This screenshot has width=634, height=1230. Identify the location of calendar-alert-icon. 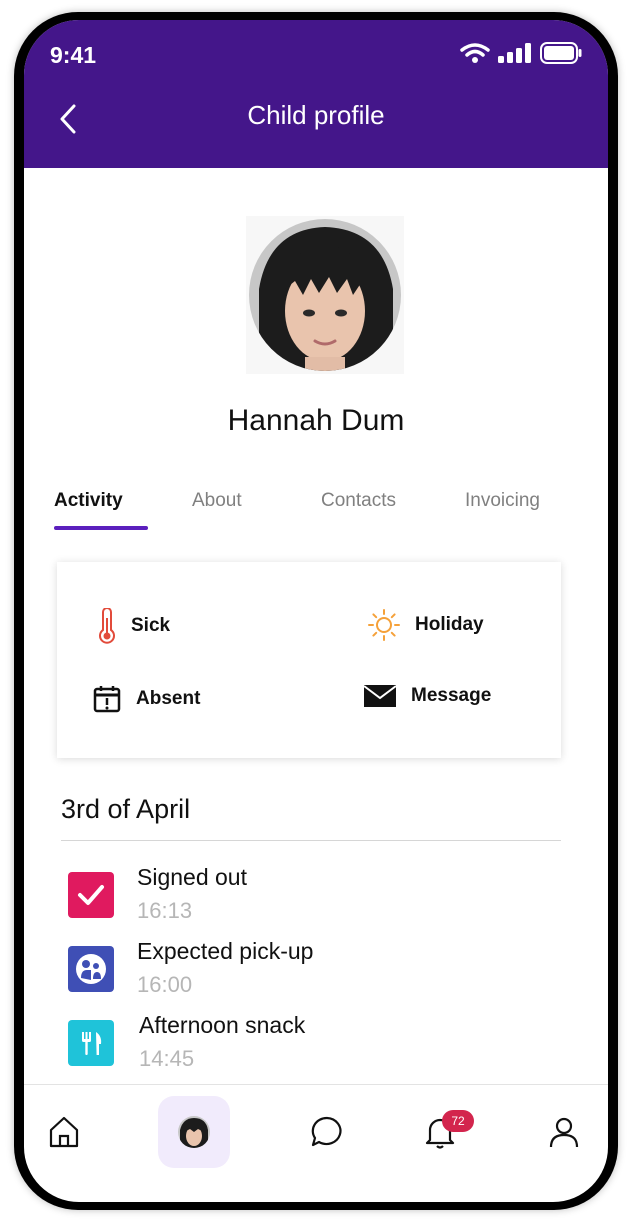
(107, 699).